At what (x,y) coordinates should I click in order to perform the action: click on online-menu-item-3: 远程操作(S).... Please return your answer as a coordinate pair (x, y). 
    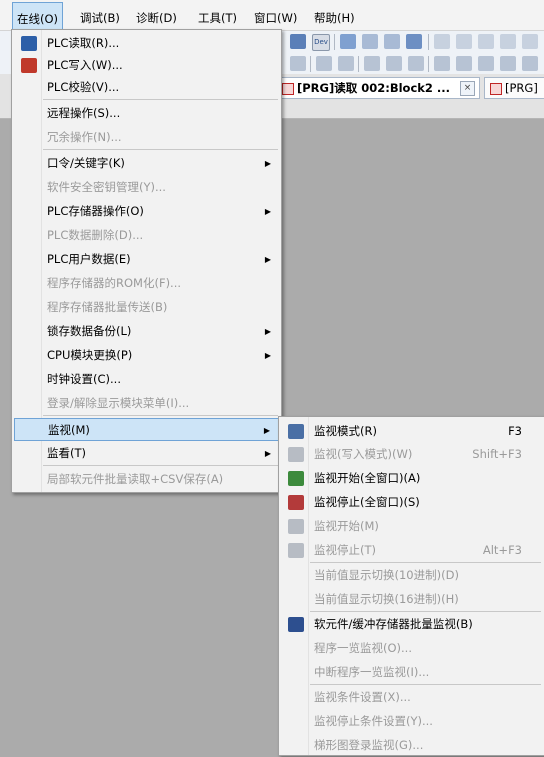
    Looking at the image, I should click on (146, 113).